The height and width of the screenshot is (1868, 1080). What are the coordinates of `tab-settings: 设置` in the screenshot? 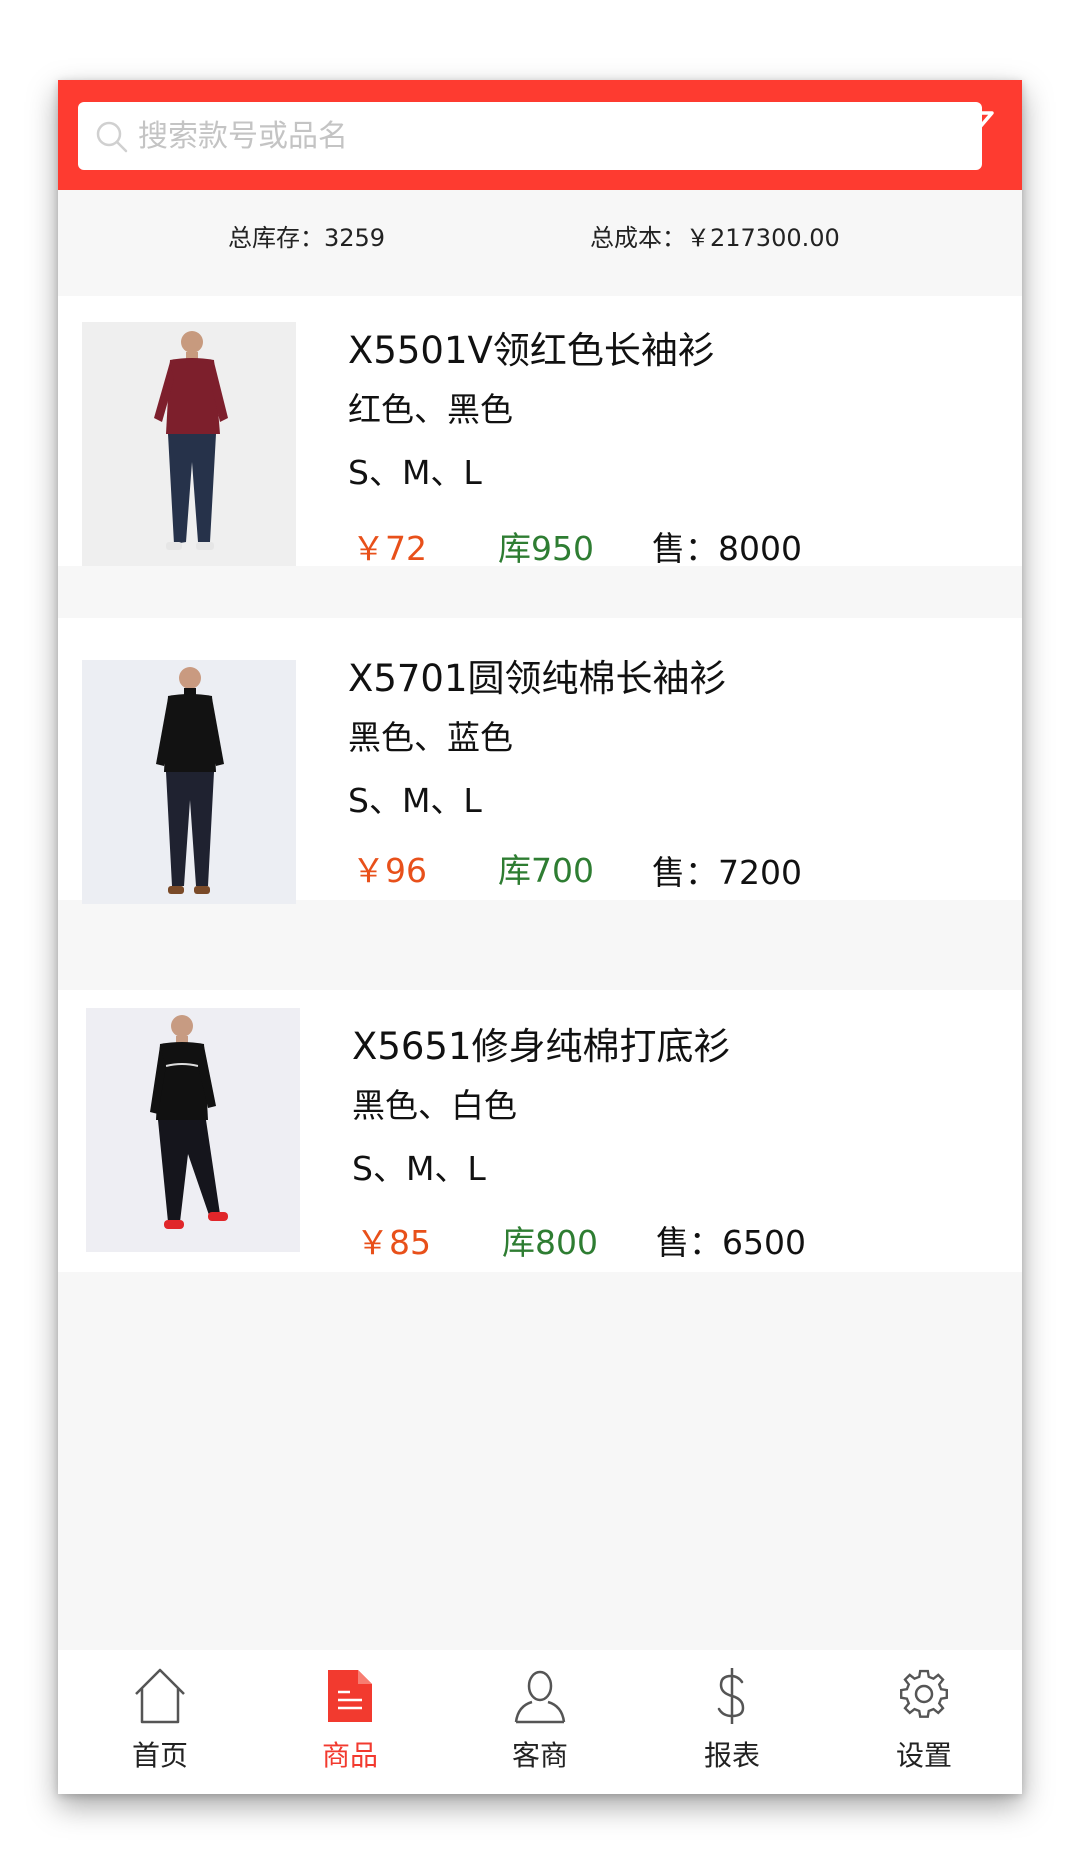 It's located at (924, 1722).